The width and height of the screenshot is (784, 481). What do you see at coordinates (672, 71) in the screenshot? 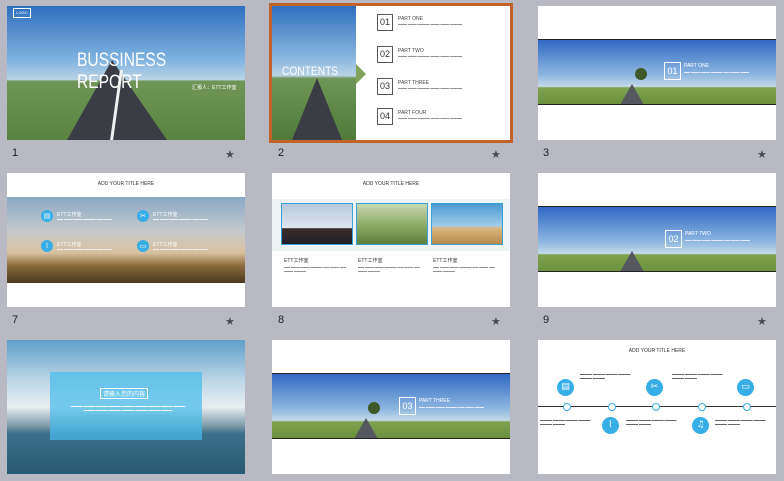
I see `part-number-box: 01` at bounding box center [672, 71].